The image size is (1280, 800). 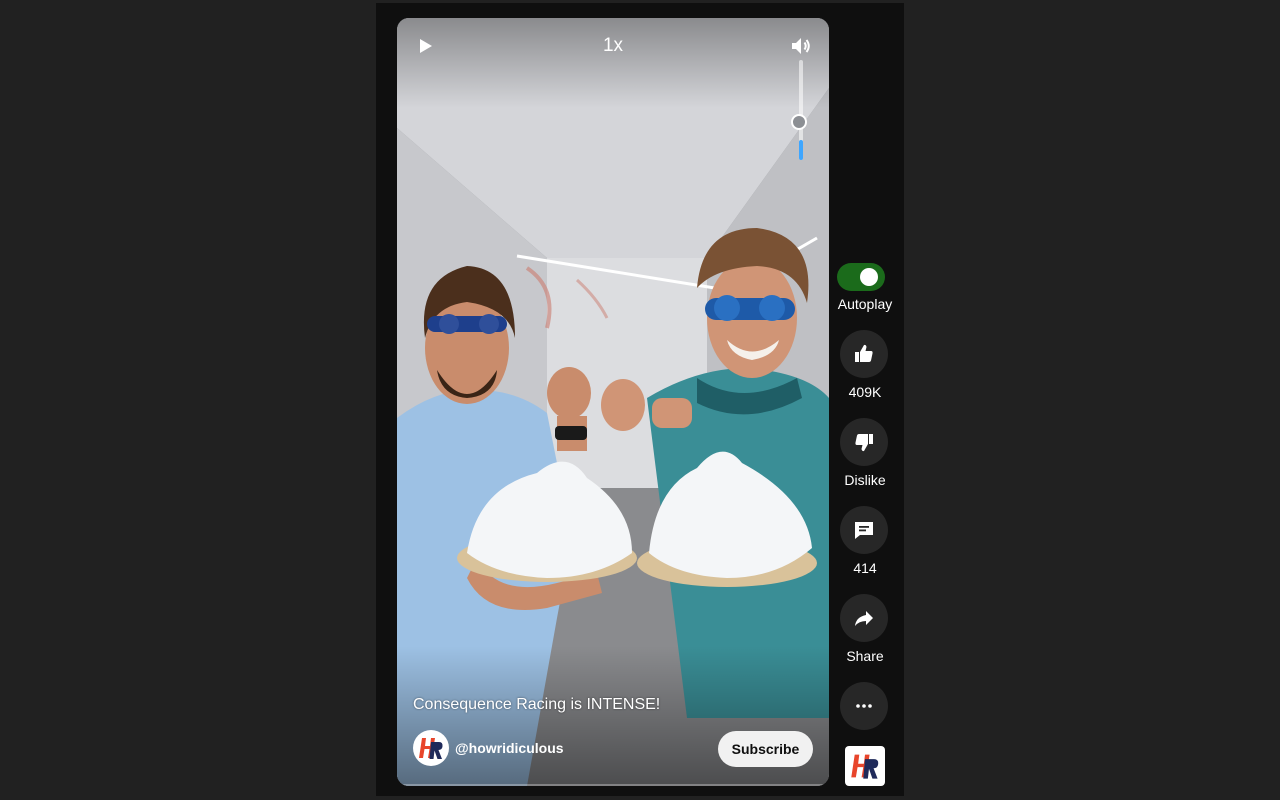 I want to click on share-icon, so click(x=864, y=618).